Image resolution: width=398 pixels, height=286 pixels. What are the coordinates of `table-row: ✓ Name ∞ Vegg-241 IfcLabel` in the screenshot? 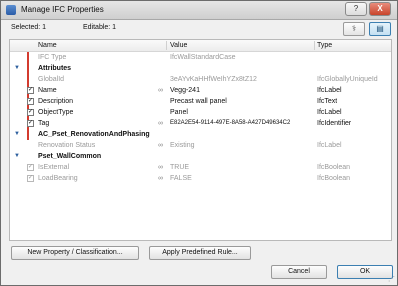 It's located at (200, 90).